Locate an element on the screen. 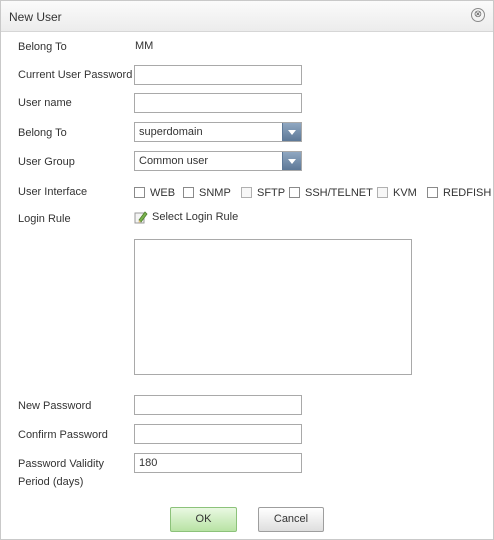  current-password-field is located at coordinates (218, 75).